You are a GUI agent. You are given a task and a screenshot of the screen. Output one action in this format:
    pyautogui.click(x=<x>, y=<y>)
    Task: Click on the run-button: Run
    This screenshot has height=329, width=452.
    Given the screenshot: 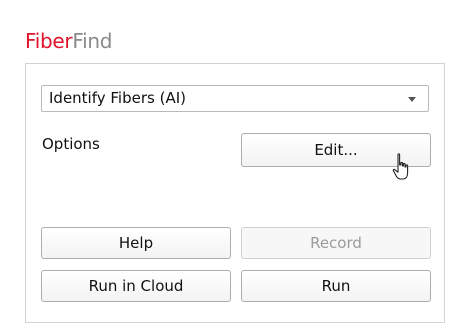 What is the action you would take?
    pyautogui.click(x=336, y=286)
    